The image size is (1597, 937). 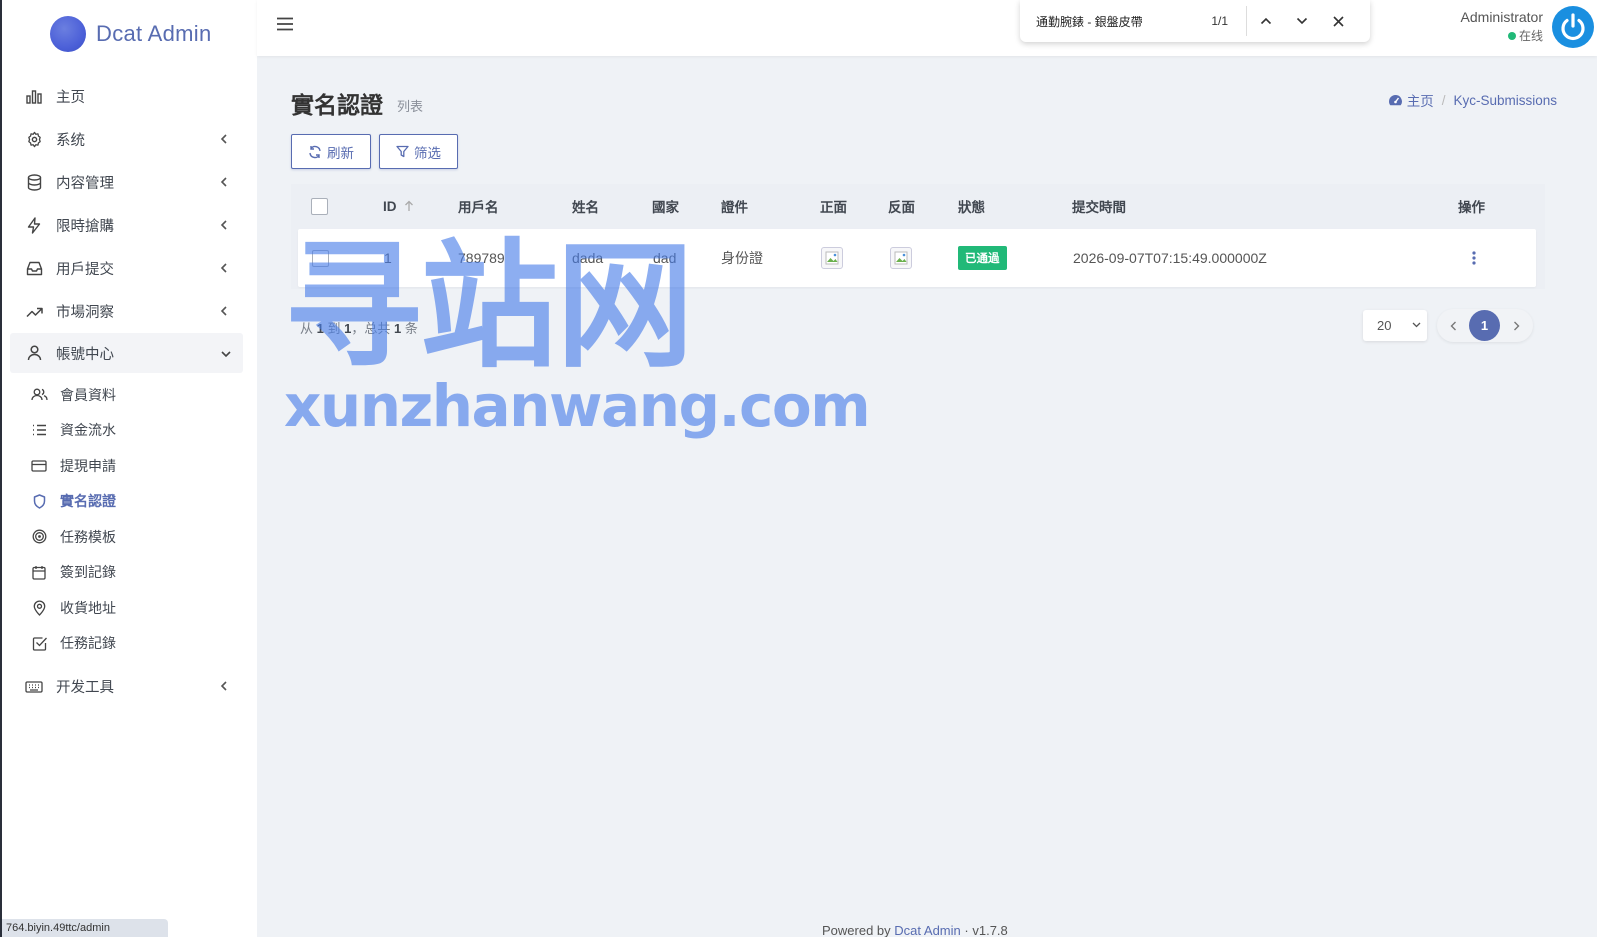 I want to click on list-icon, so click(x=39, y=430).